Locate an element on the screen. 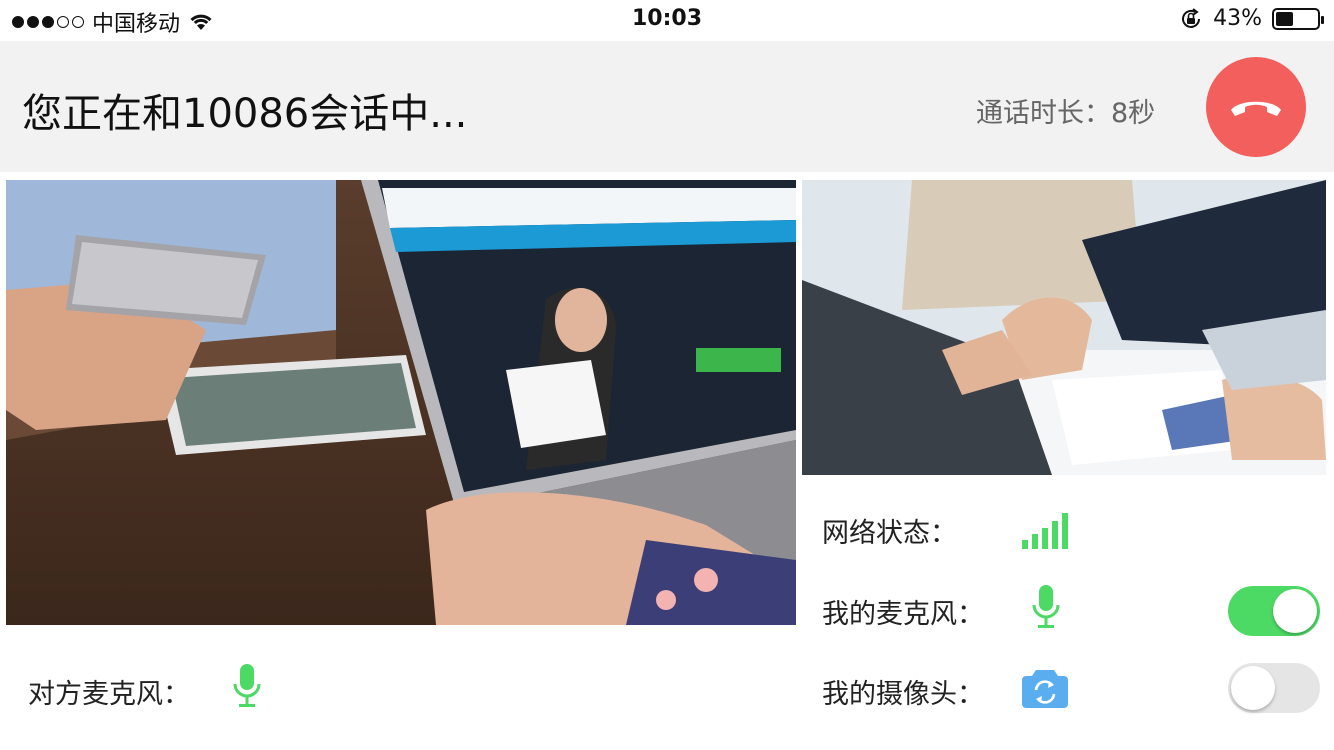 This screenshot has width=1334, height=750. network-status-label: 网络状态： is located at coordinates (889, 533).